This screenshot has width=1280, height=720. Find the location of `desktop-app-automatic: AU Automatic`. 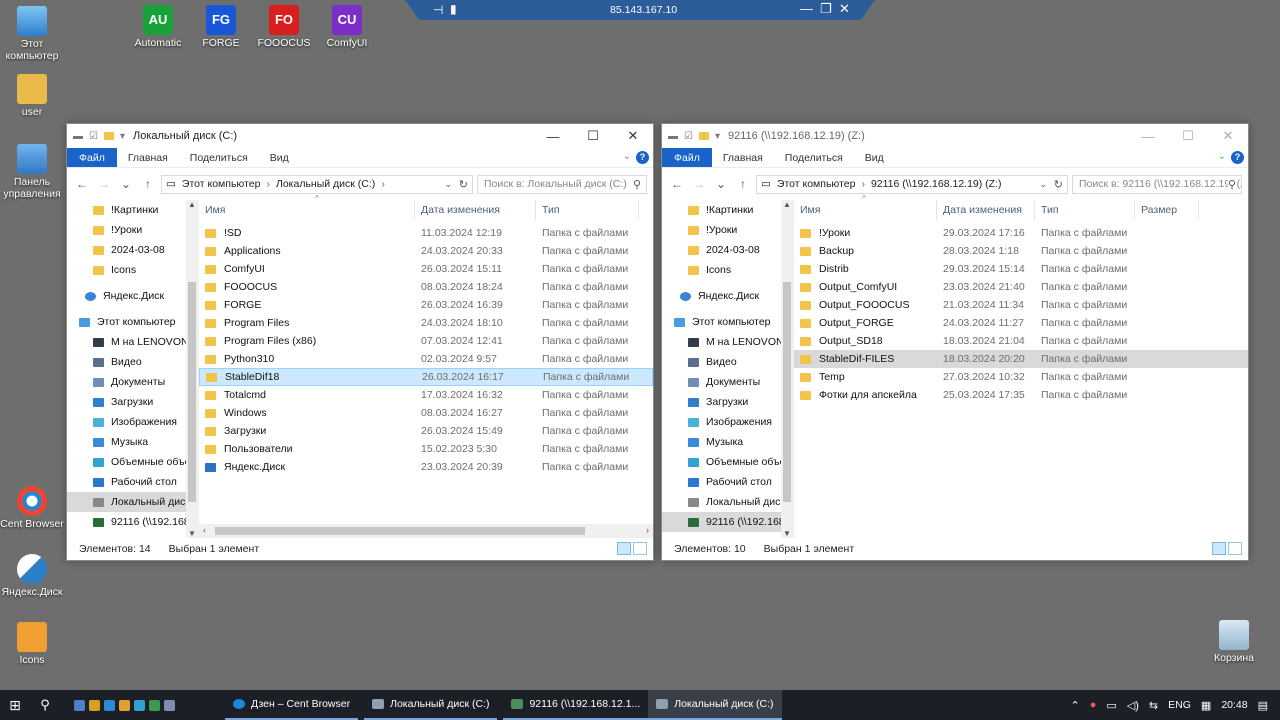

desktop-app-automatic: AU Automatic is located at coordinates (158, 27).